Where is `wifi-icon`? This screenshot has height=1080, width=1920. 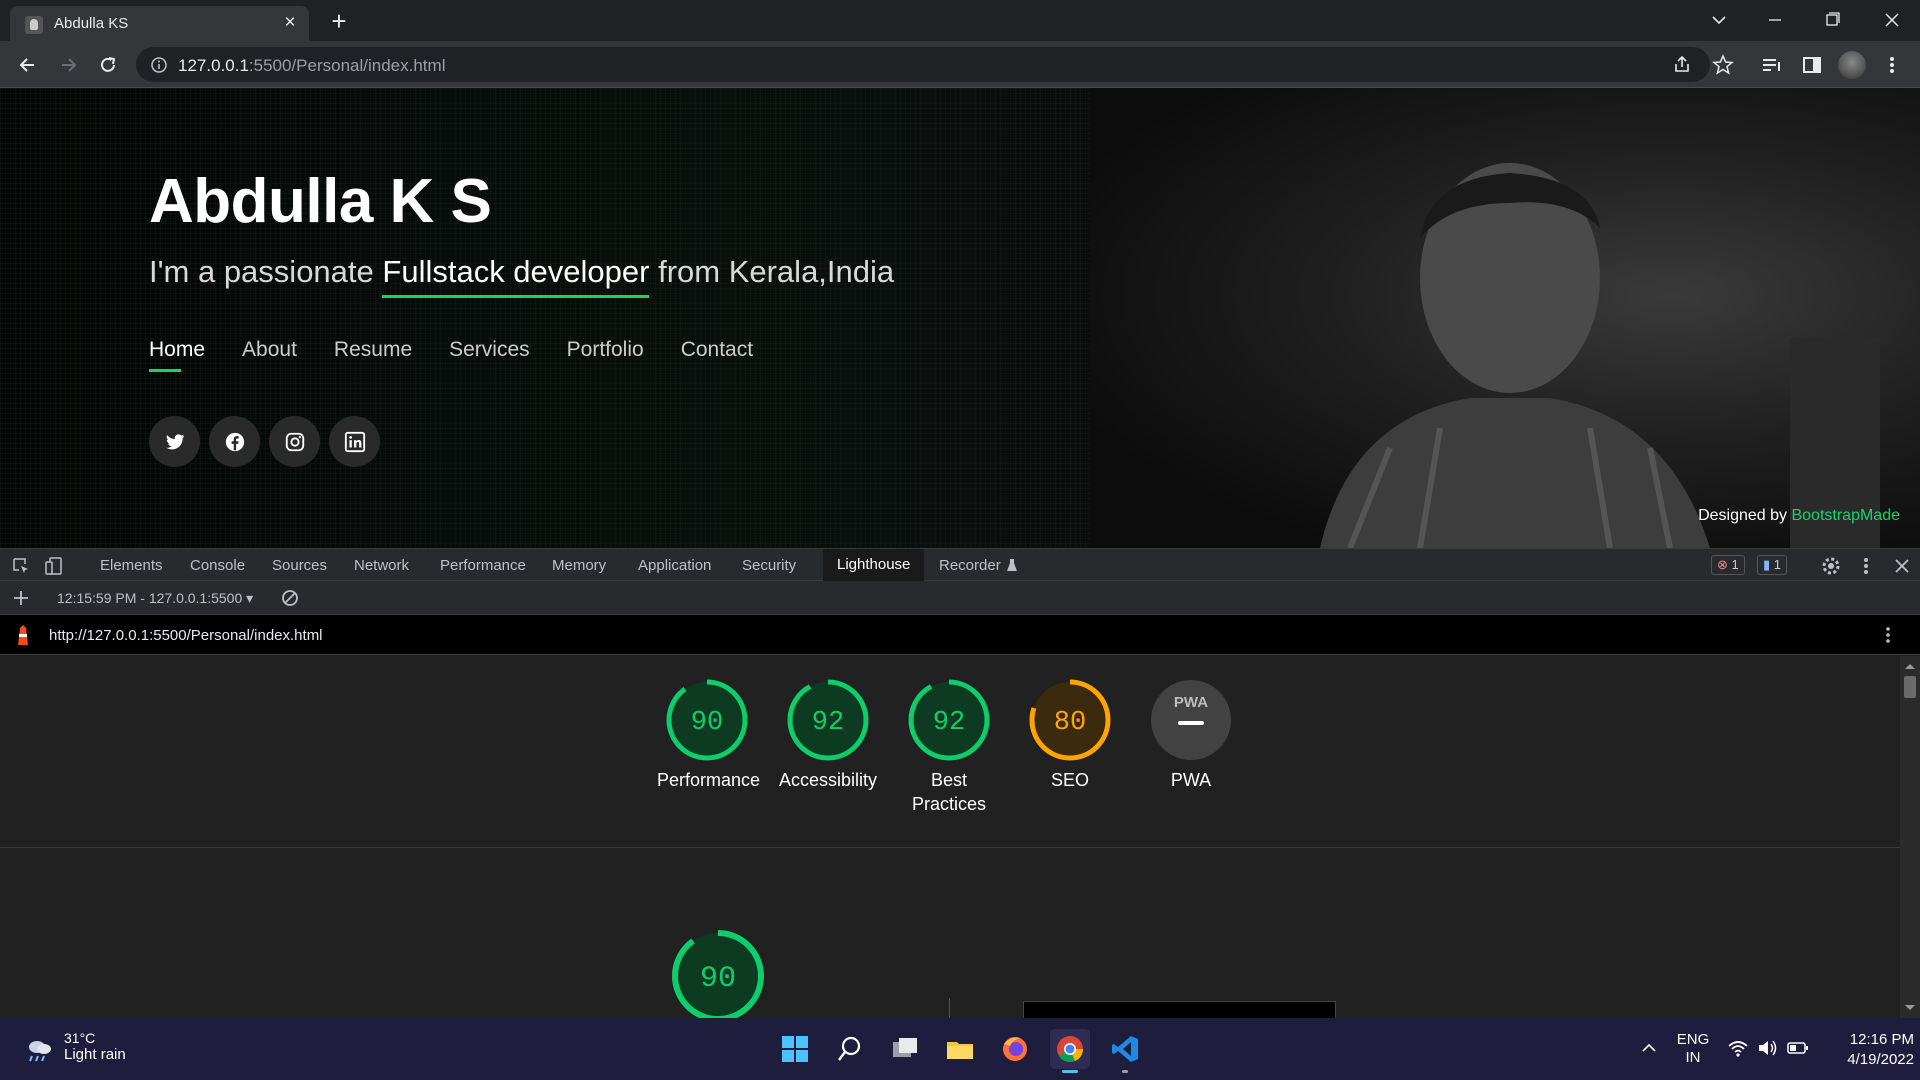 wifi-icon is located at coordinates (1738, 1048).